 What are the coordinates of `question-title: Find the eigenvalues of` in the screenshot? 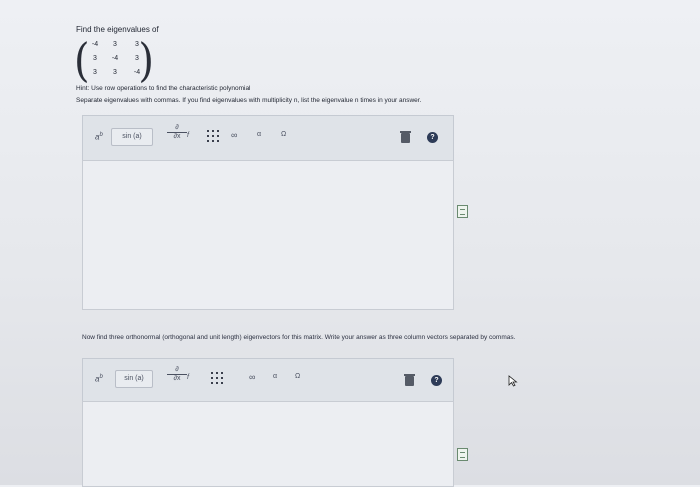 It's located at (117, 29).